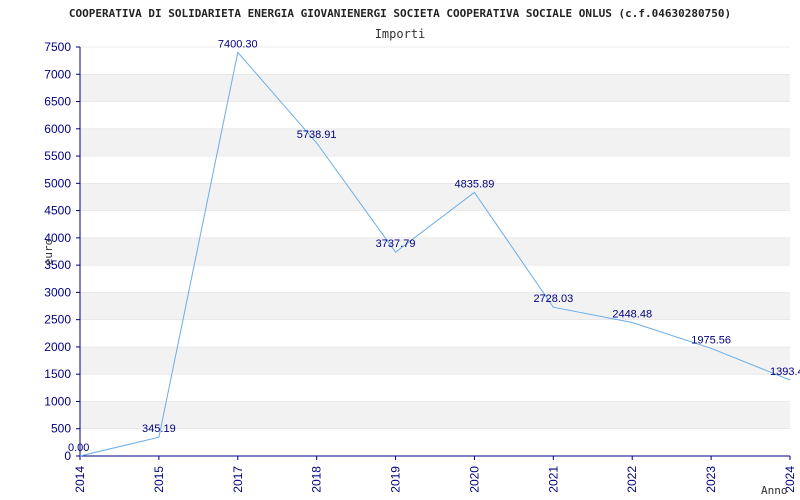  What do you see at coordinates (553, 299) in the screenshot?
I see `data-label: 2728.03` at bounding box center [553, 299].